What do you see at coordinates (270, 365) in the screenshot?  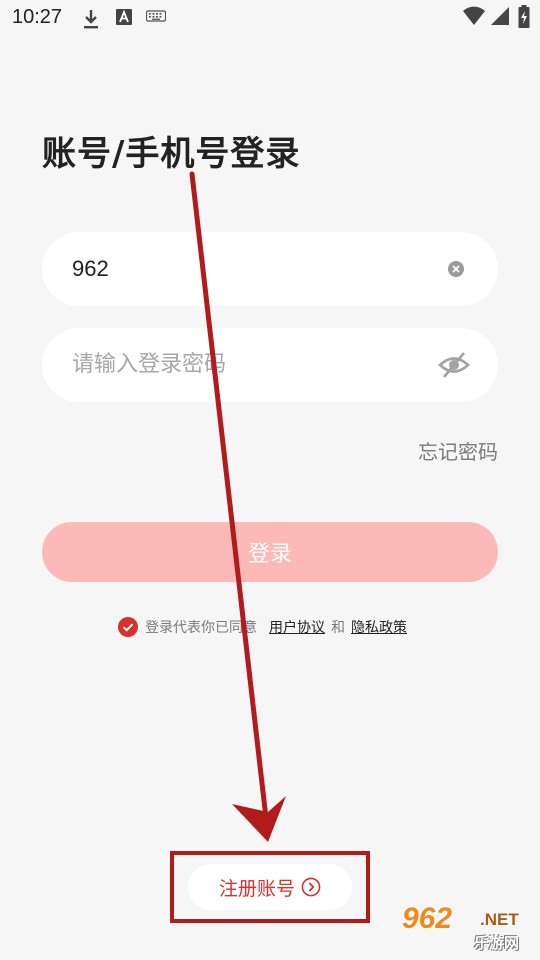 I see `password-field: 请输入登录密码` at bounding box center [270, 365].